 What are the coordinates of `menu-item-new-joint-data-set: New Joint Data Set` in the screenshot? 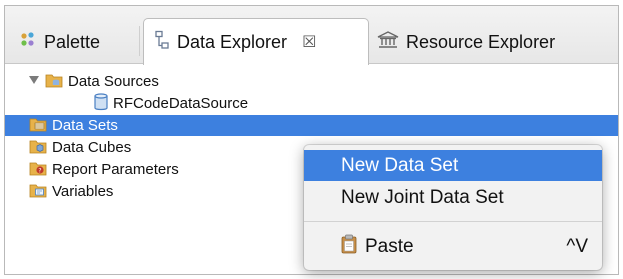 It's located at (453, 197).